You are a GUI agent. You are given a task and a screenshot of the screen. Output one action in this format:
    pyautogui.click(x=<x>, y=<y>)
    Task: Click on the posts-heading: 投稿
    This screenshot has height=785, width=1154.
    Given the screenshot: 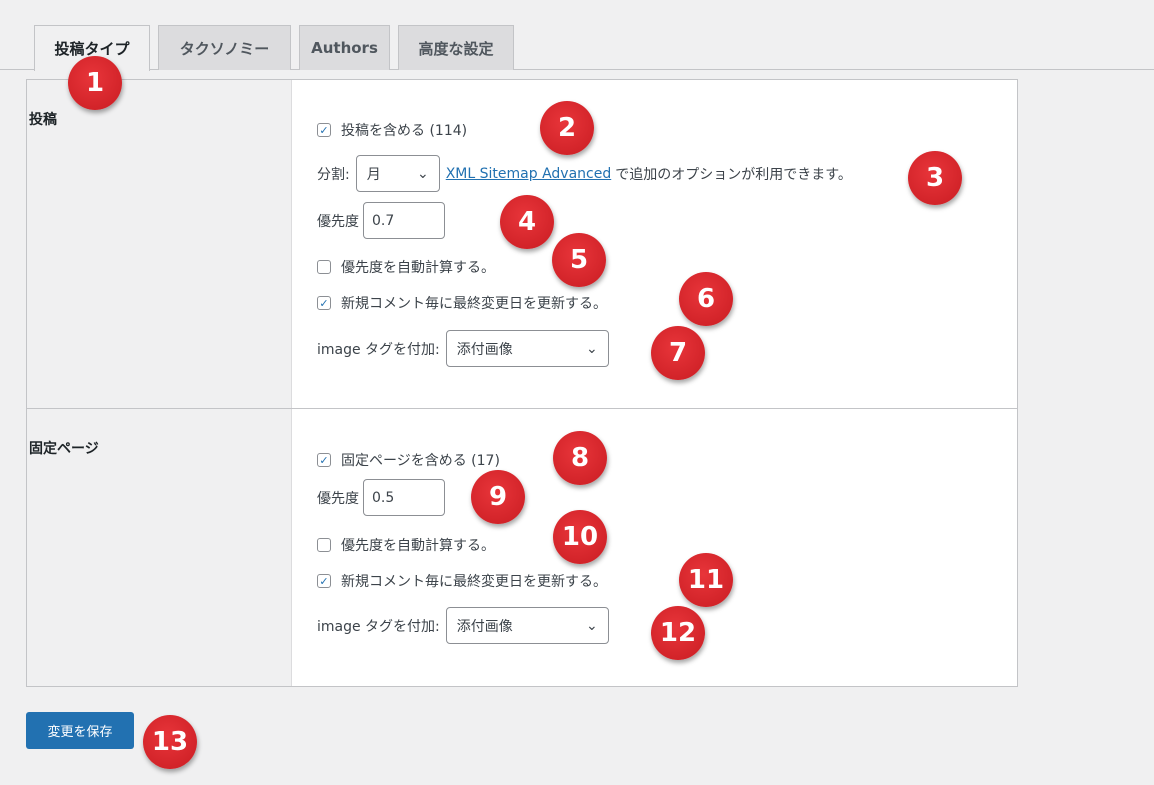 What is the action you would take?
    pyautogui.click(x=43, y=120)
    